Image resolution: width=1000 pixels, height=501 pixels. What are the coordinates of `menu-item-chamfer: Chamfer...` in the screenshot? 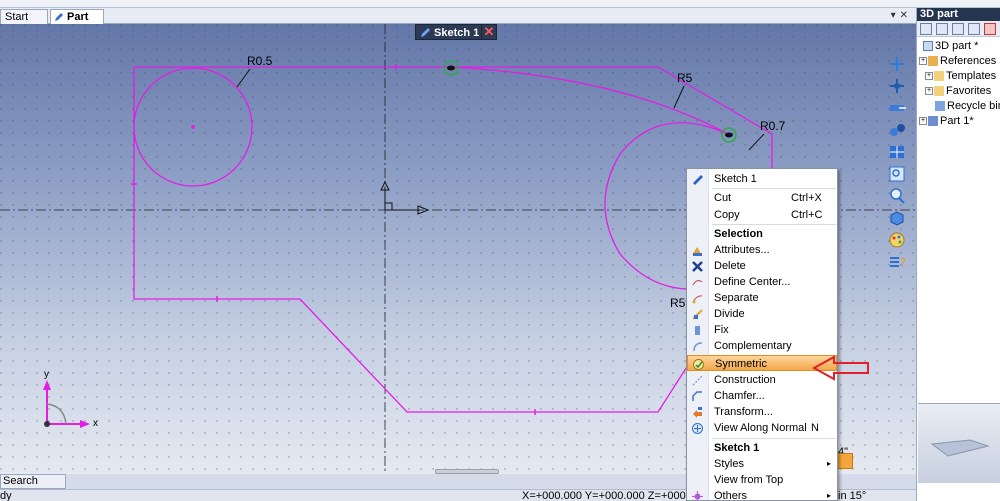 It's located at (762, 396).